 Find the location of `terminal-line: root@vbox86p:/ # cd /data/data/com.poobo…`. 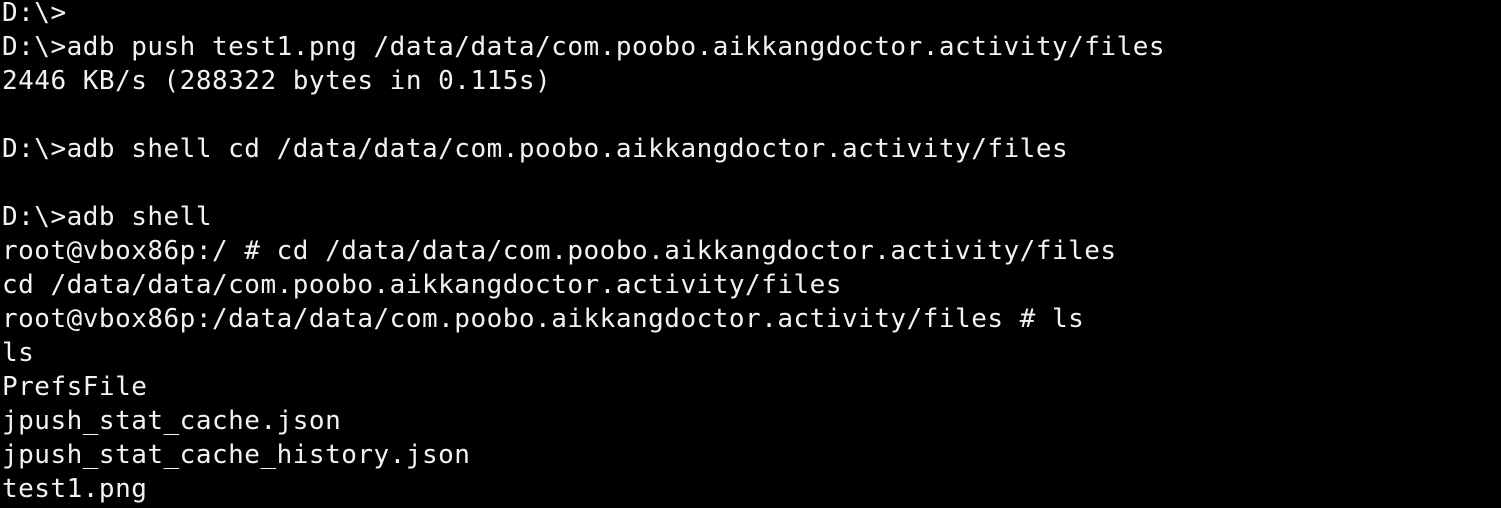

terminal-line: root@vbox86p:/ # cd /data/data/com.poobo… is located at coordinates (559, 251).